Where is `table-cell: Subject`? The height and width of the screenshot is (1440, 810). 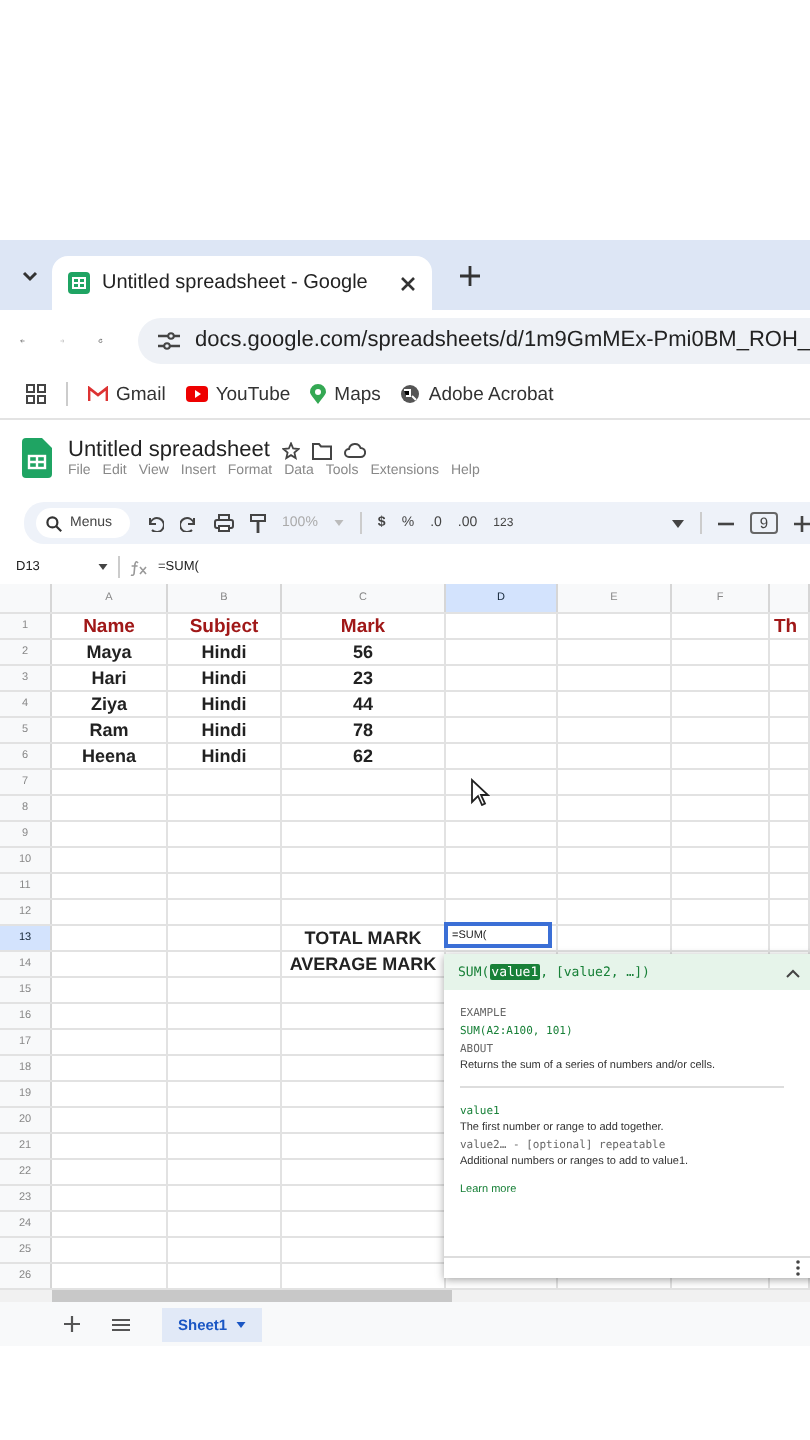 table-cell: Subject is located at coordinates (224, 626).